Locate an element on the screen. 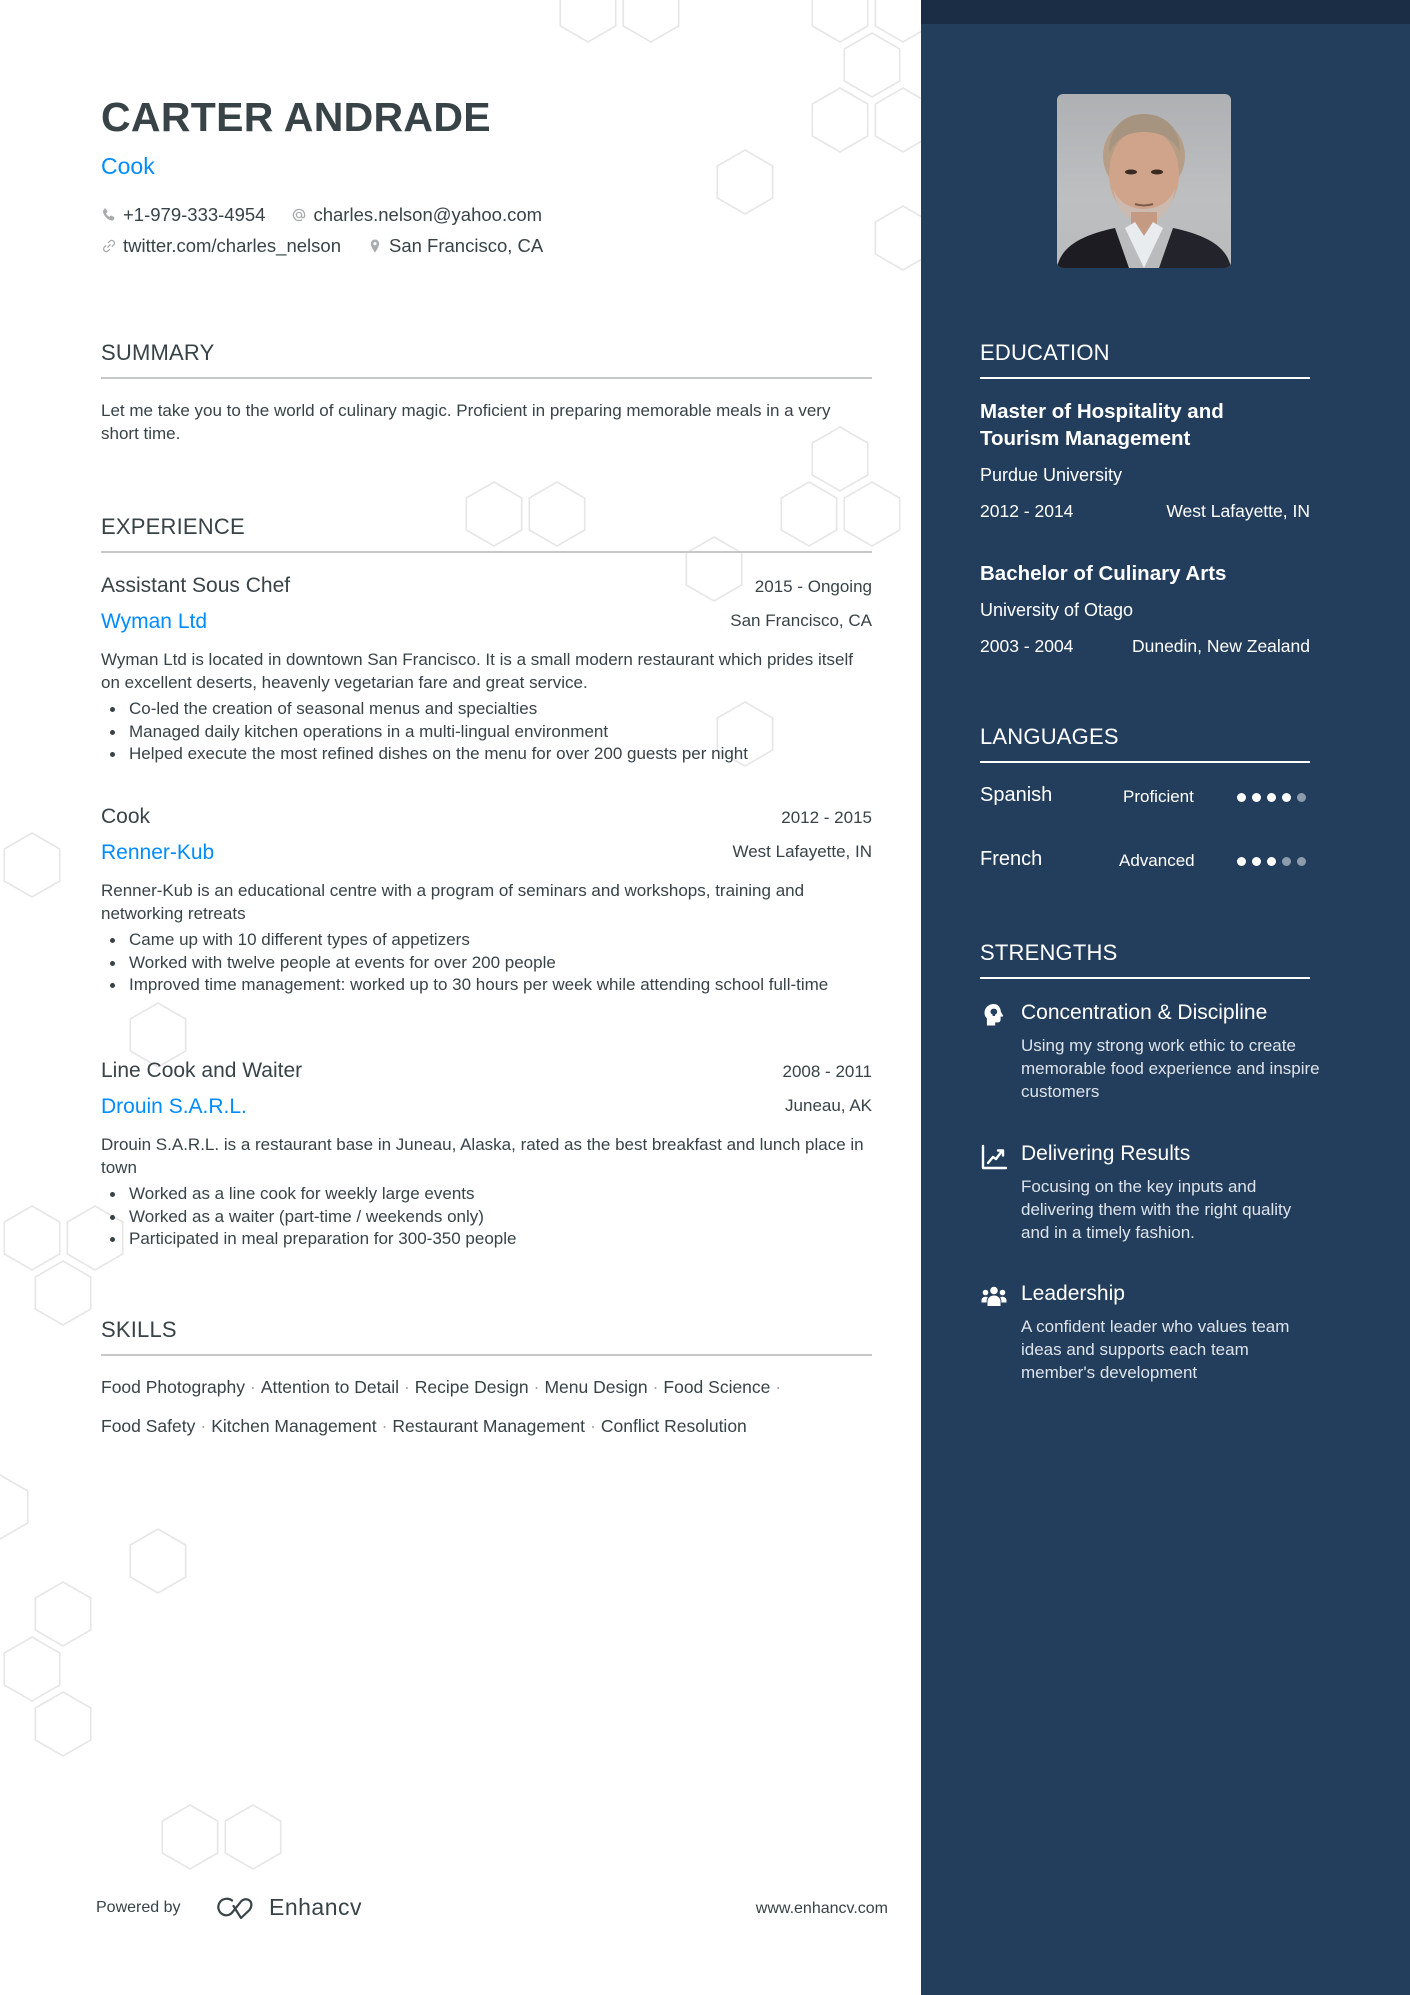 This screenshot has width=1410, height=1995. experience-role: Assistant Sous Chef is located at coordinates (196, 585).